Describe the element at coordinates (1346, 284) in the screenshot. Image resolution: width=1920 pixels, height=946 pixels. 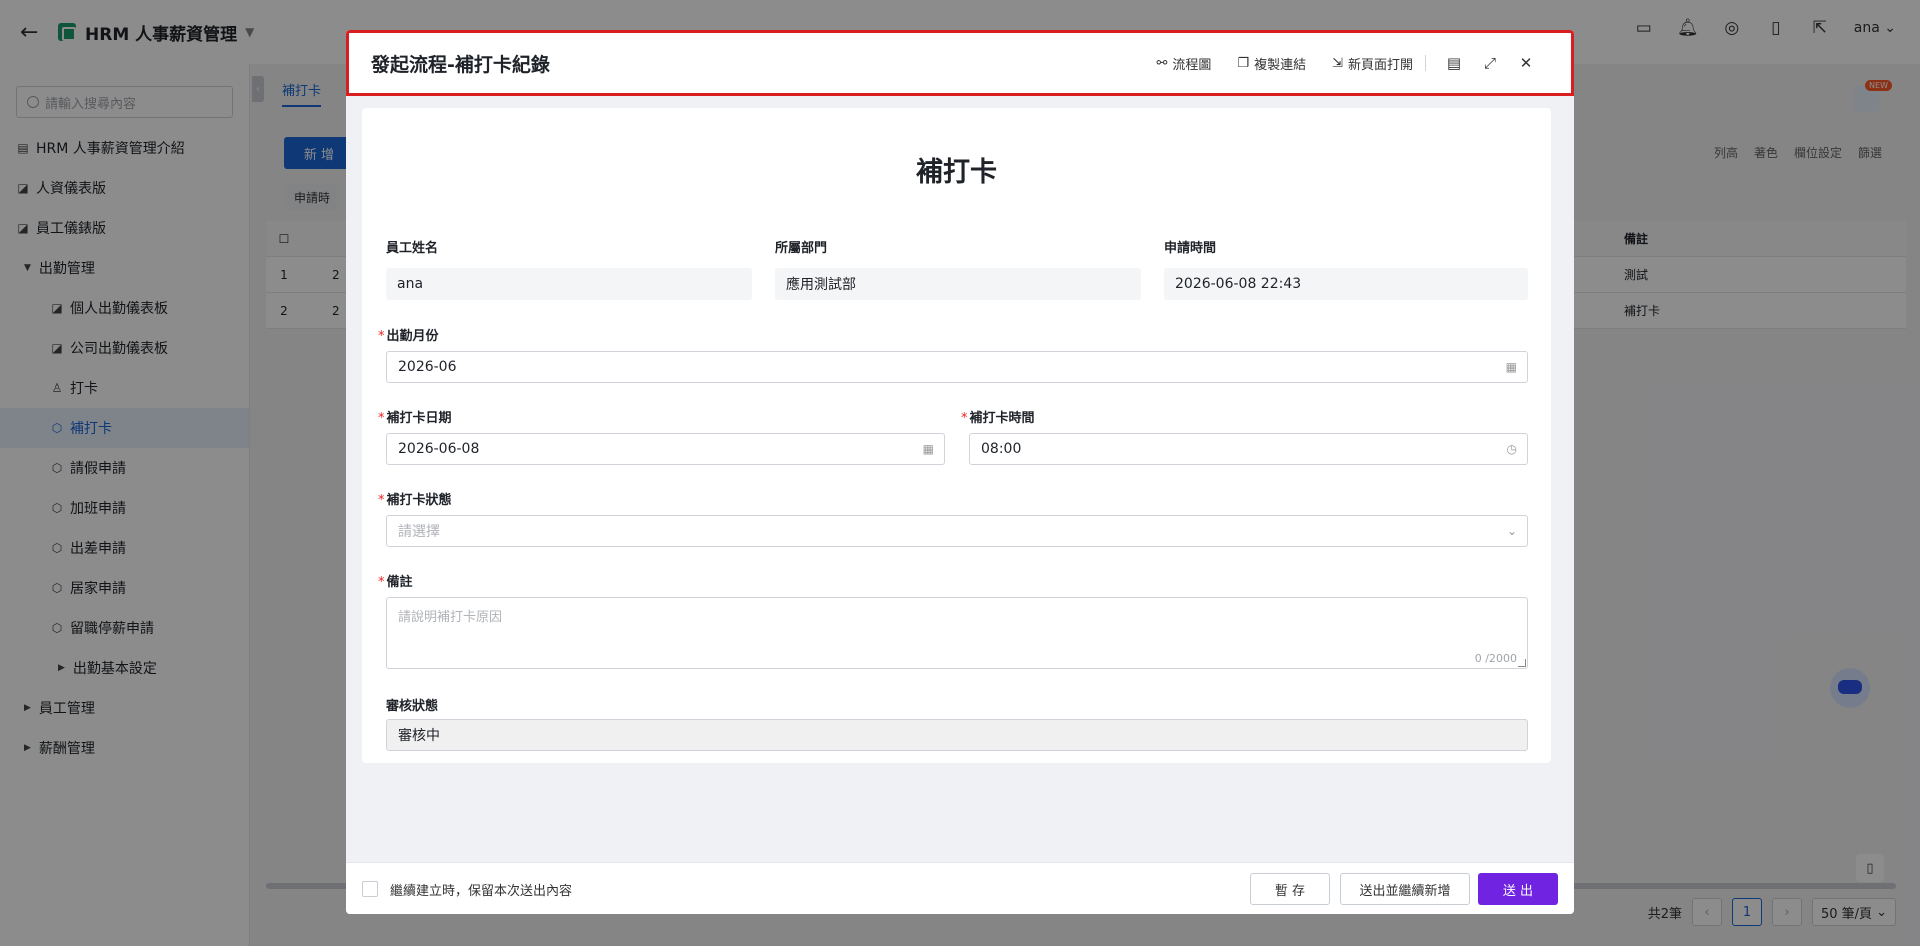
I see `apply-time-value: 2026-06-08 22:43` at that location.